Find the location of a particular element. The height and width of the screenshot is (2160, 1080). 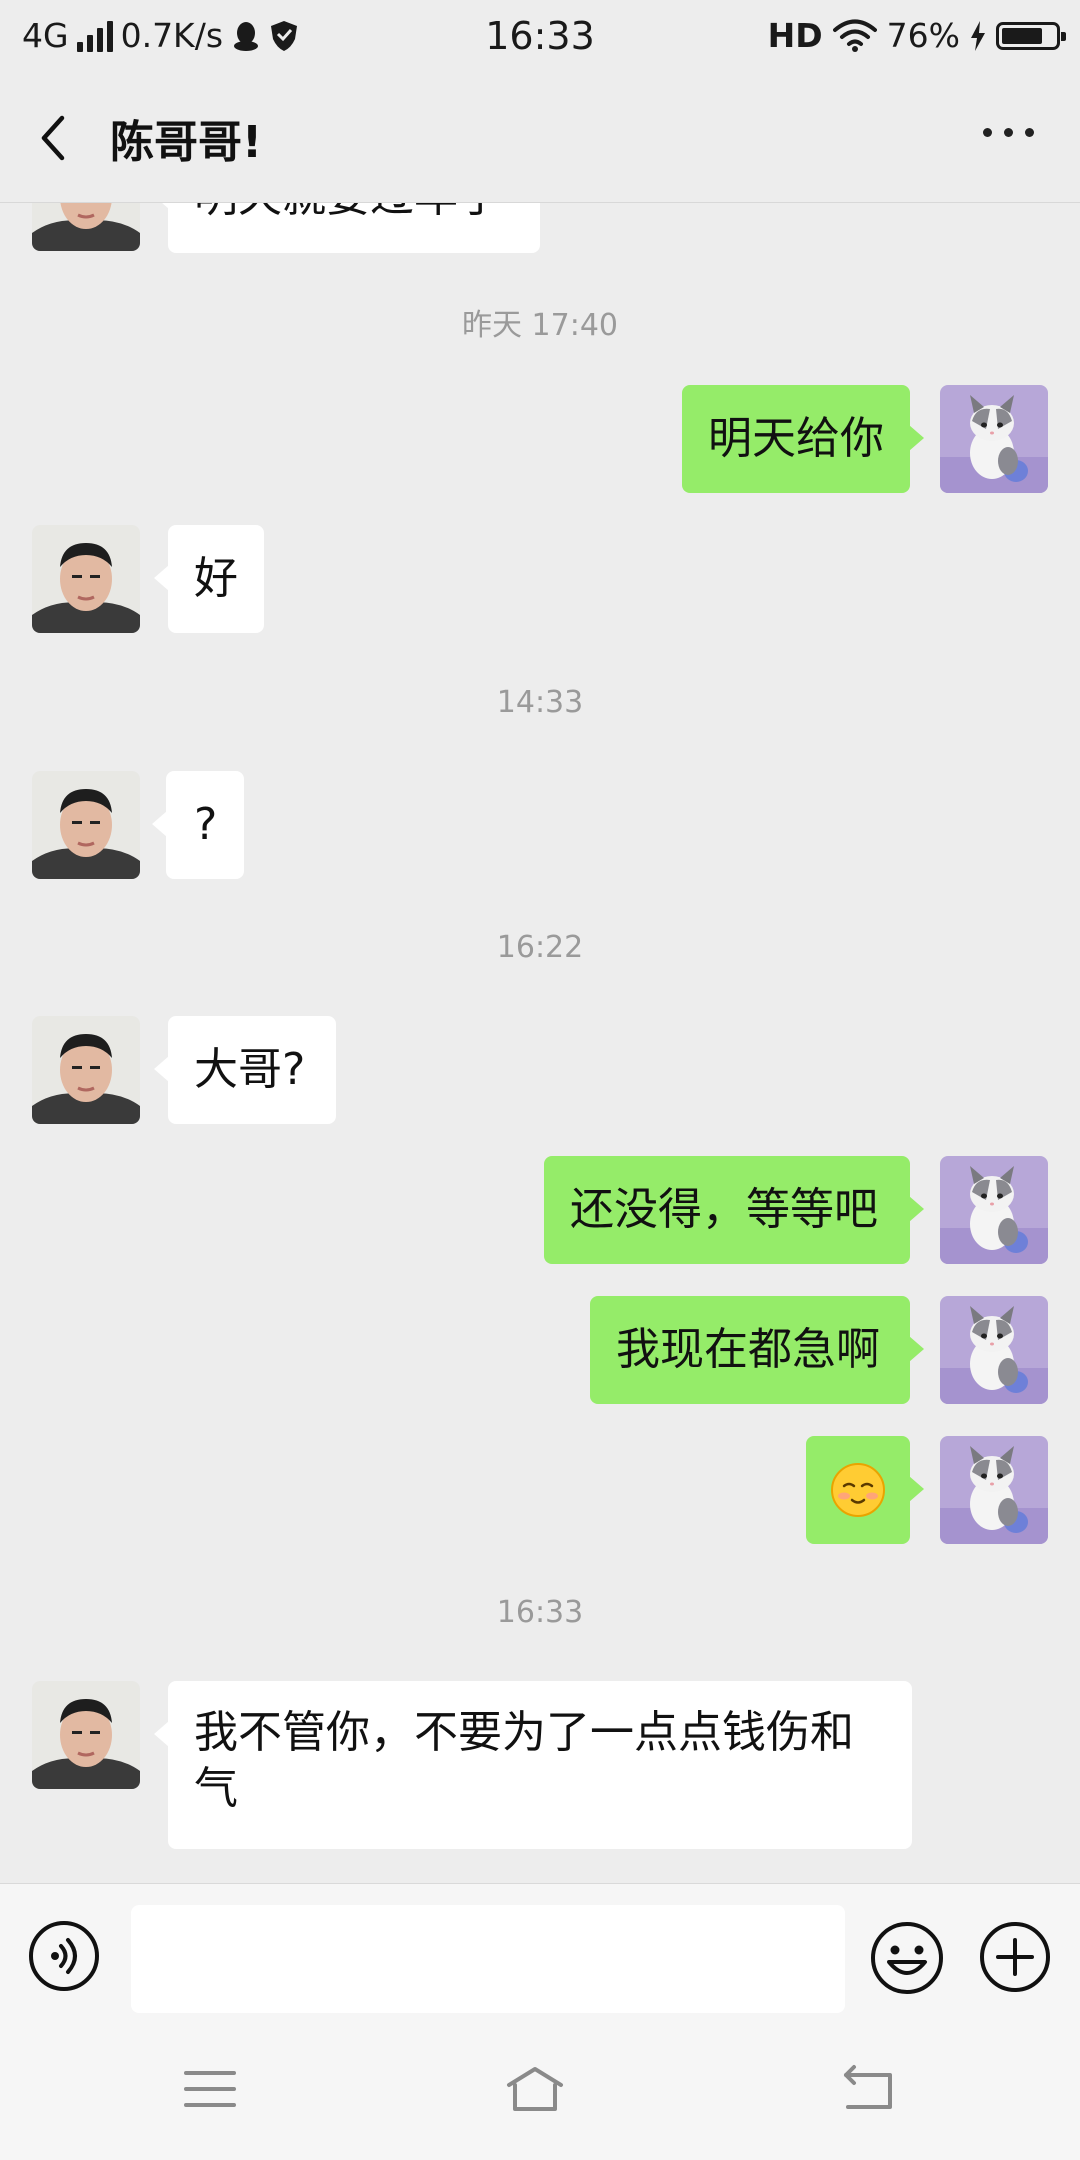

outgoing-message: 明天给你 is located at coordinates (803, 439).